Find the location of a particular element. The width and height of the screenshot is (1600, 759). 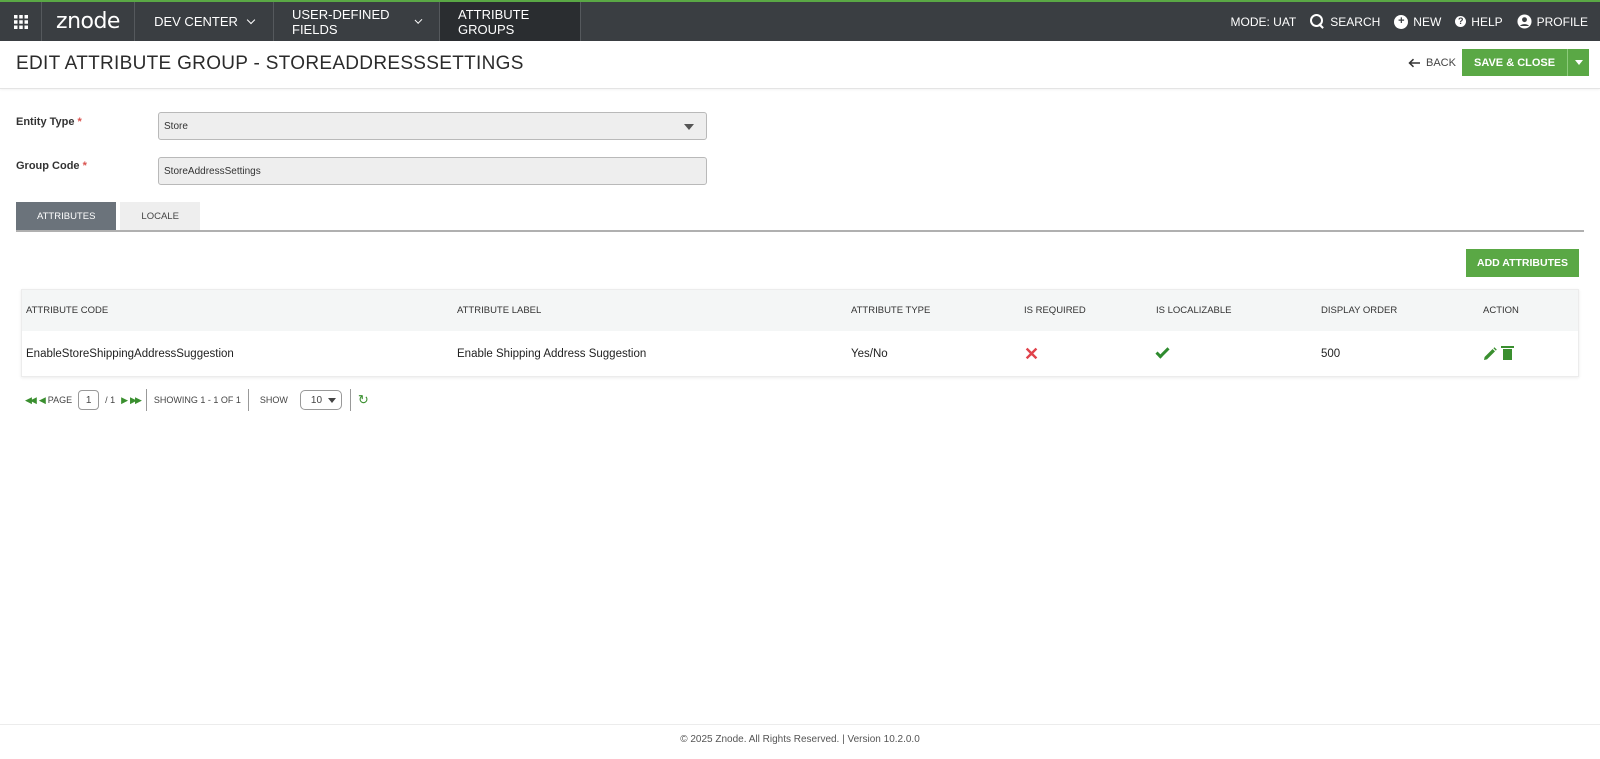

new-label: NEW is located at coordinates (1427, 21).